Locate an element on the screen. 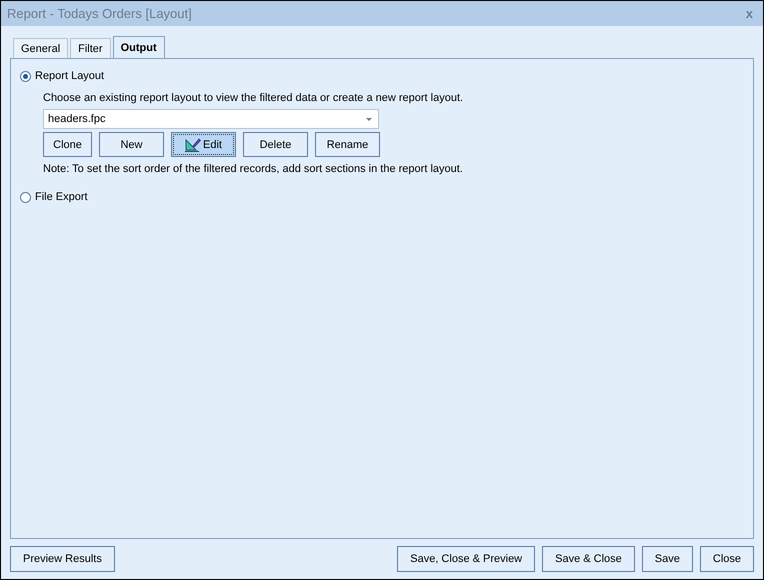  footer-button: Save is located at coordinates (667, 559).